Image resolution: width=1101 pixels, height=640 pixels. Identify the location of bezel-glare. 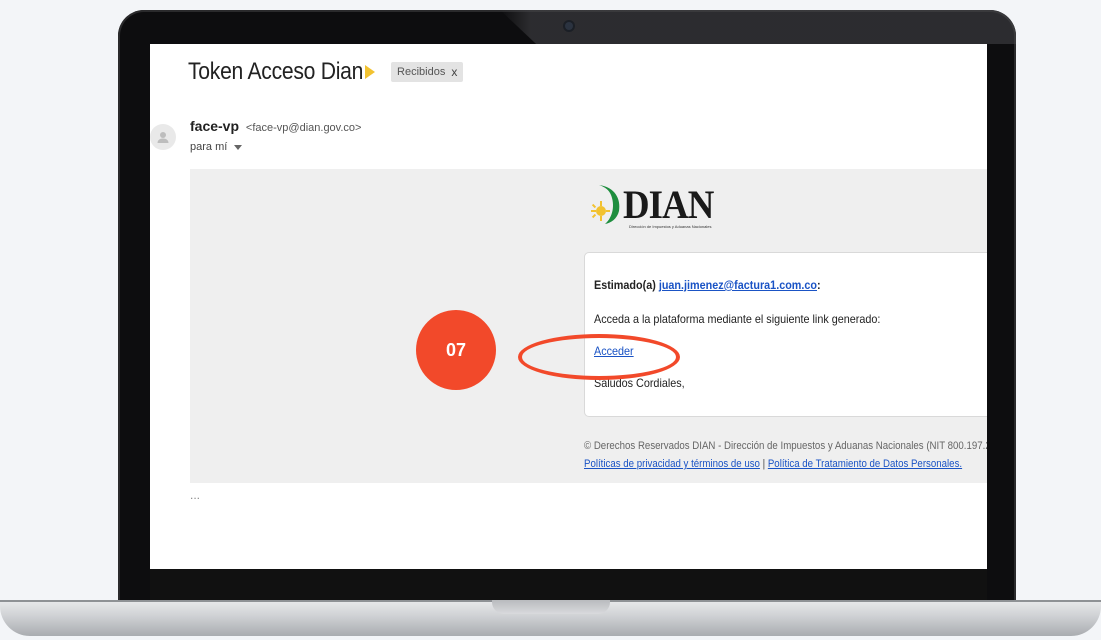
(758, 27).